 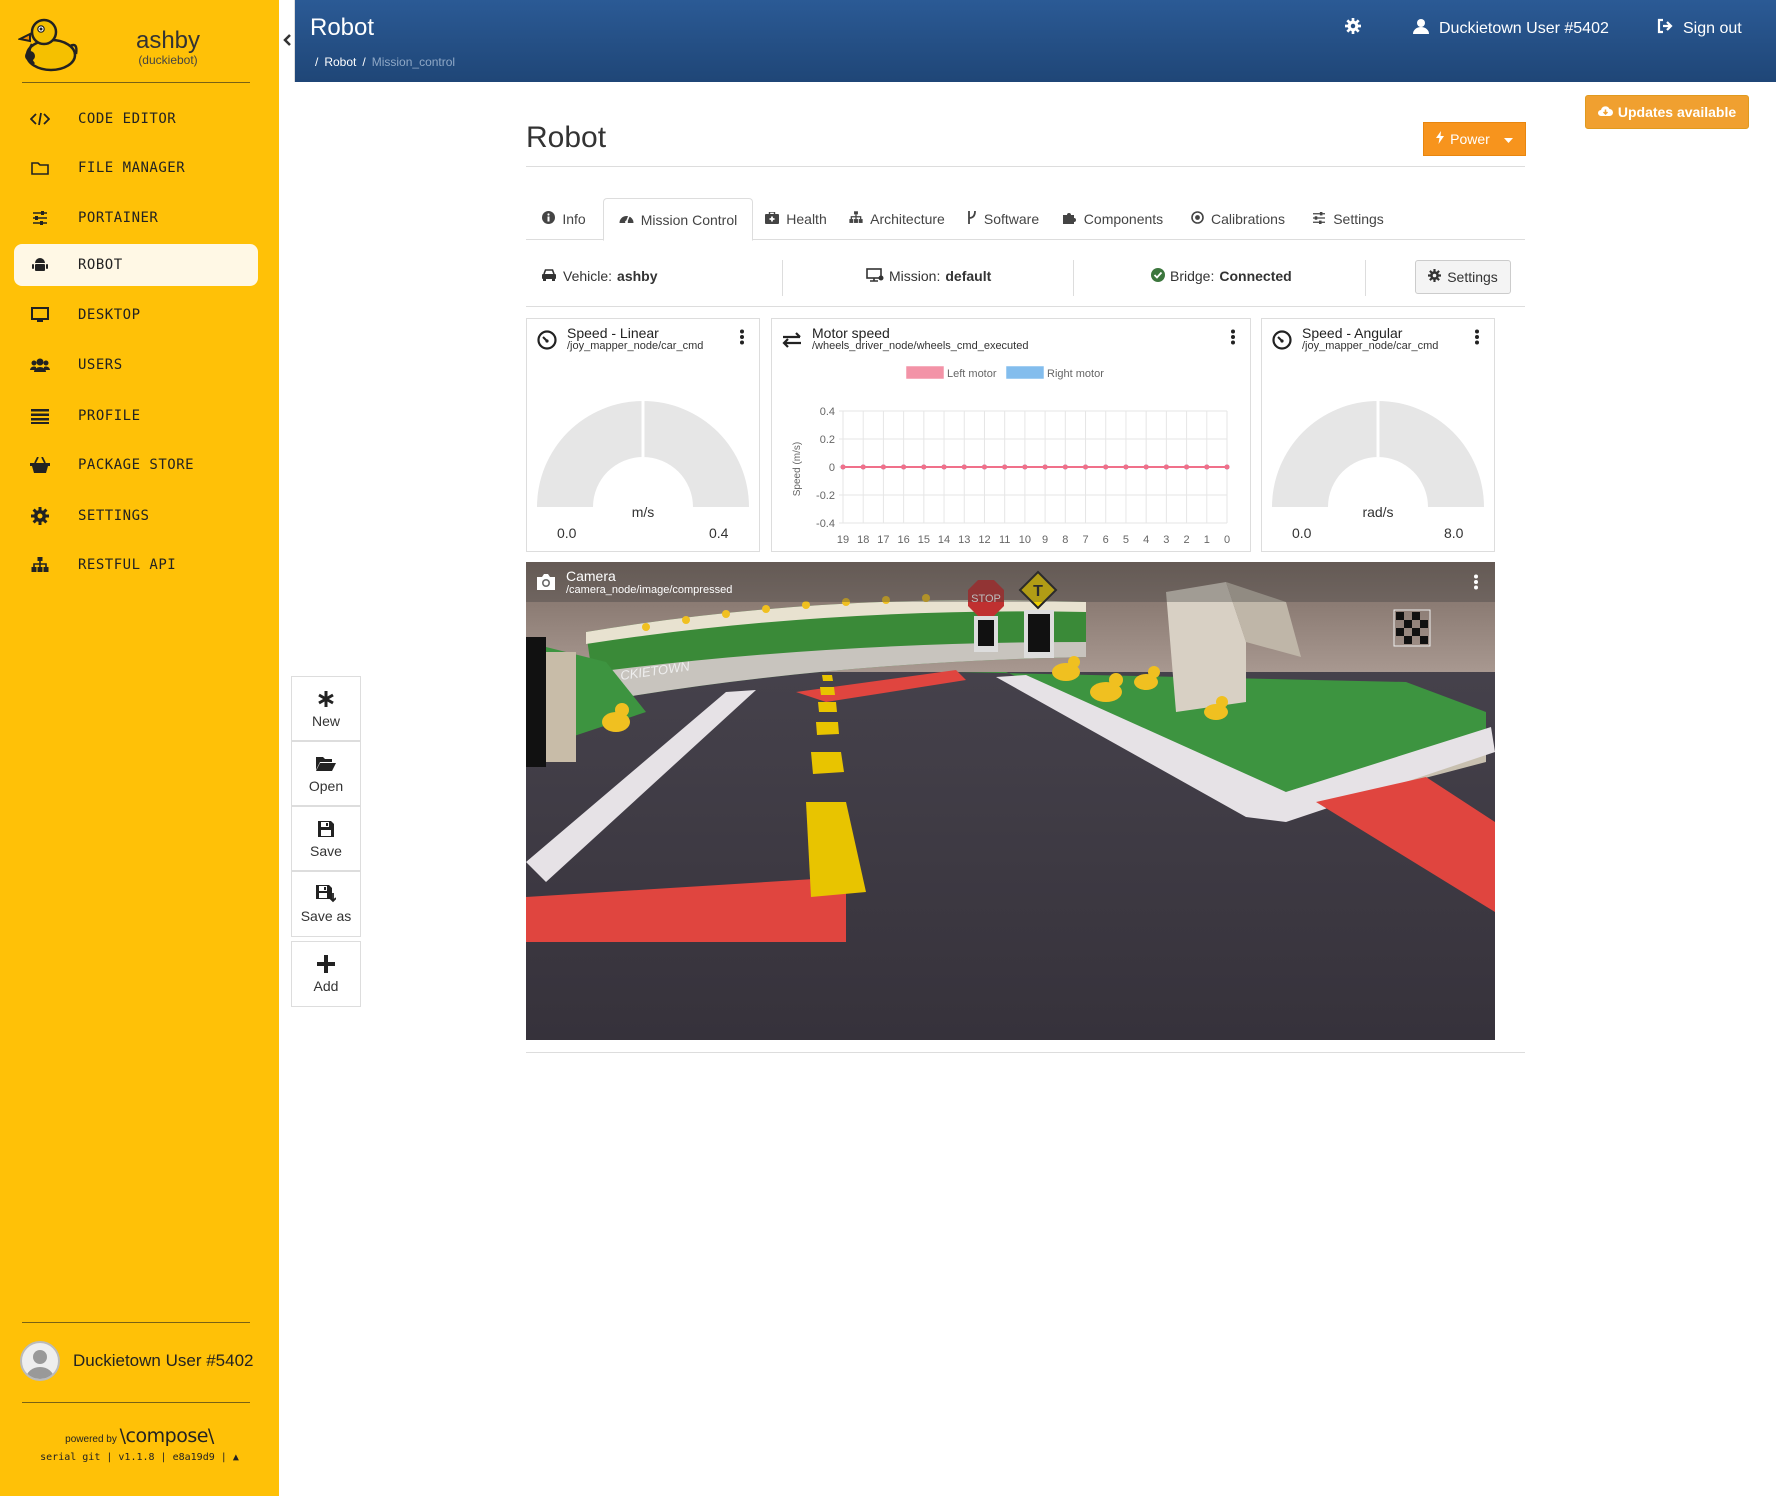 I want to click on header-settings-button, so click(x=1353, y=28).